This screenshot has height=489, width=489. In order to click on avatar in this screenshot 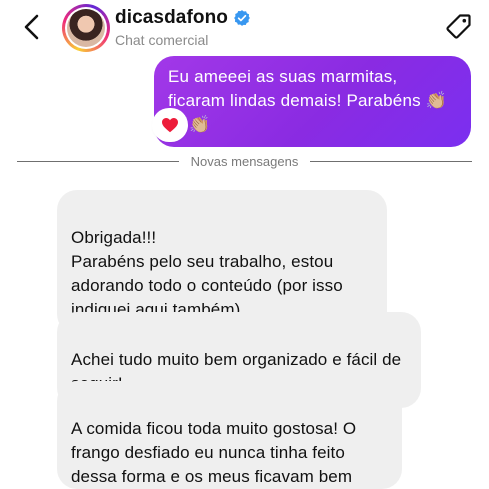, I will do `click(86, 28)`.